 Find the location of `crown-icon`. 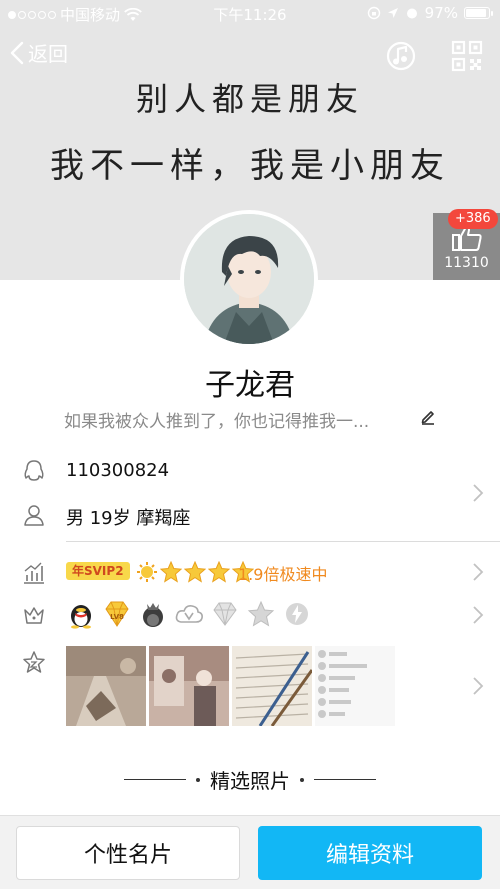

crown-icon is located at coordinates (34, 615).